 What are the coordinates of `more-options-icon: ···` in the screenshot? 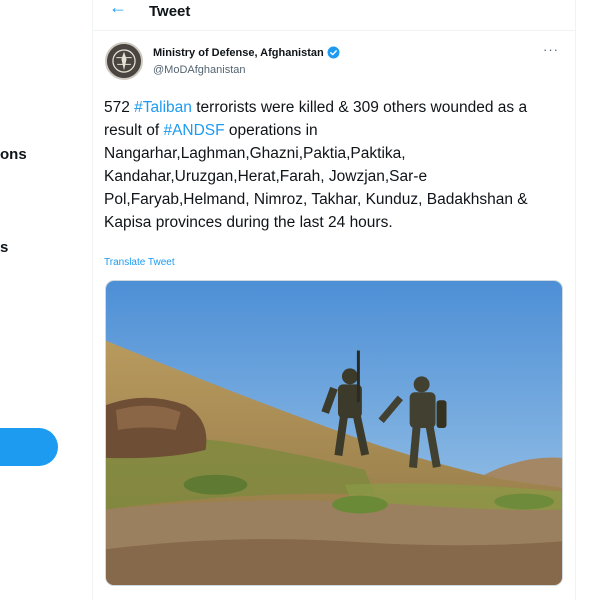 It's located at (551, 49).